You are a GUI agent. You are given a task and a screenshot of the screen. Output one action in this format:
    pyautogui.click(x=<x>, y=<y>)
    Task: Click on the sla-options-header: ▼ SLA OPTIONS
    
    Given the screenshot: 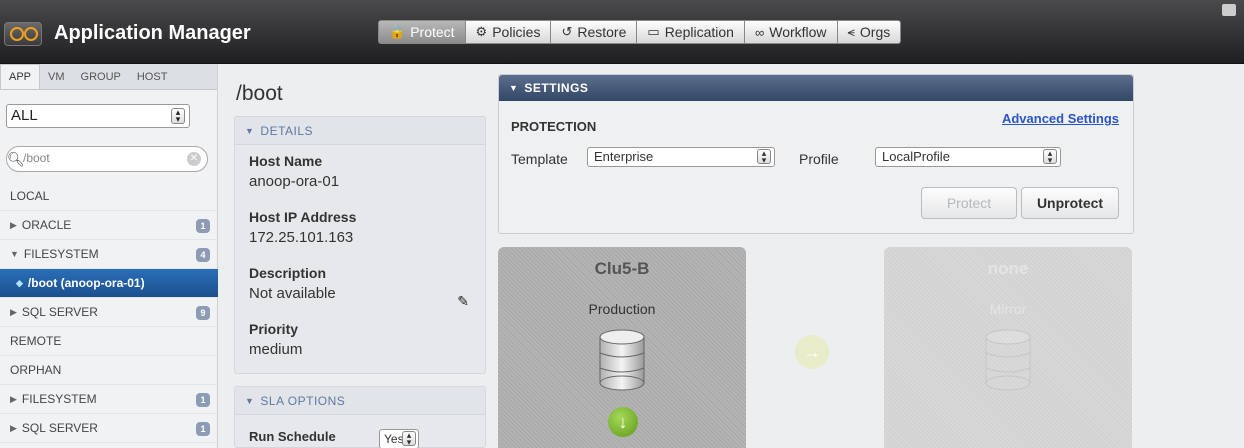 What is the action you would take?
    pyautogui.click(x=360, y=401)
    